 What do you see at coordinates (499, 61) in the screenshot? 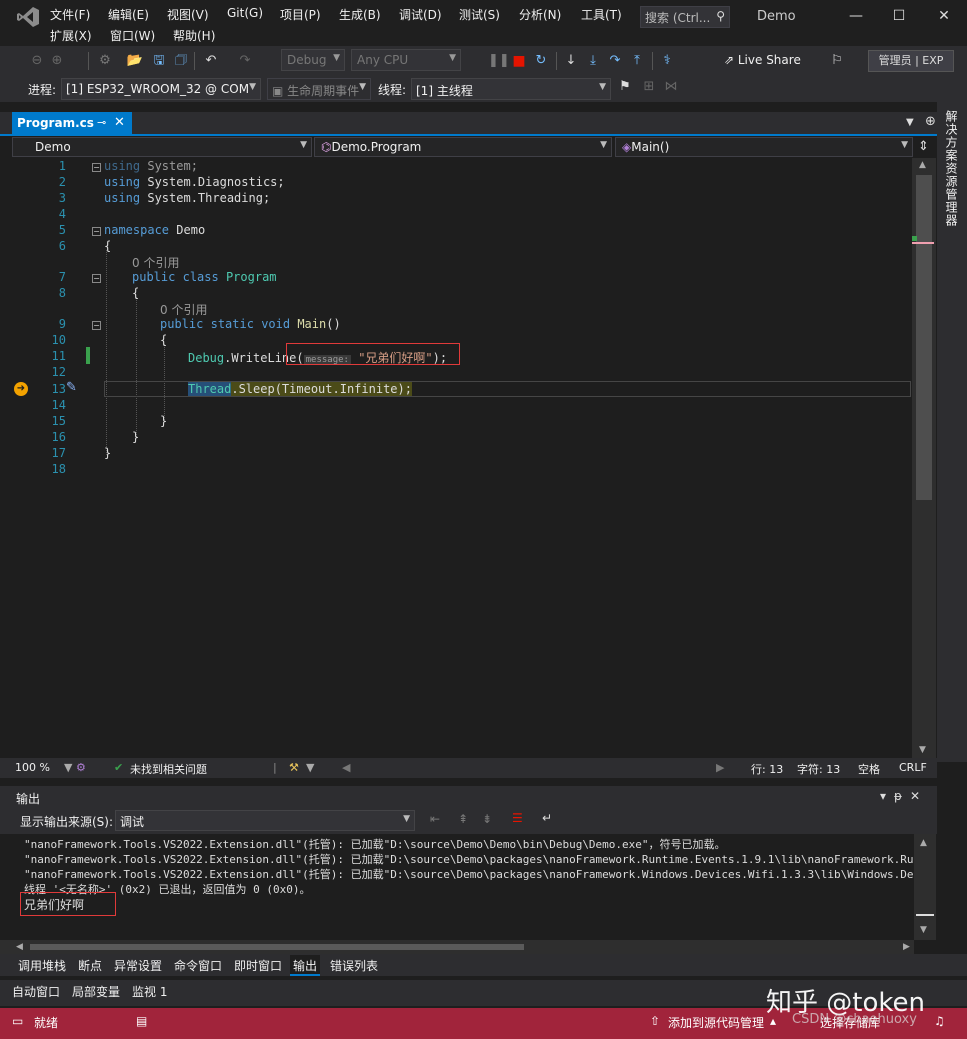
I see `pause-icon: ❚❚` at bounding box center [499, 61].